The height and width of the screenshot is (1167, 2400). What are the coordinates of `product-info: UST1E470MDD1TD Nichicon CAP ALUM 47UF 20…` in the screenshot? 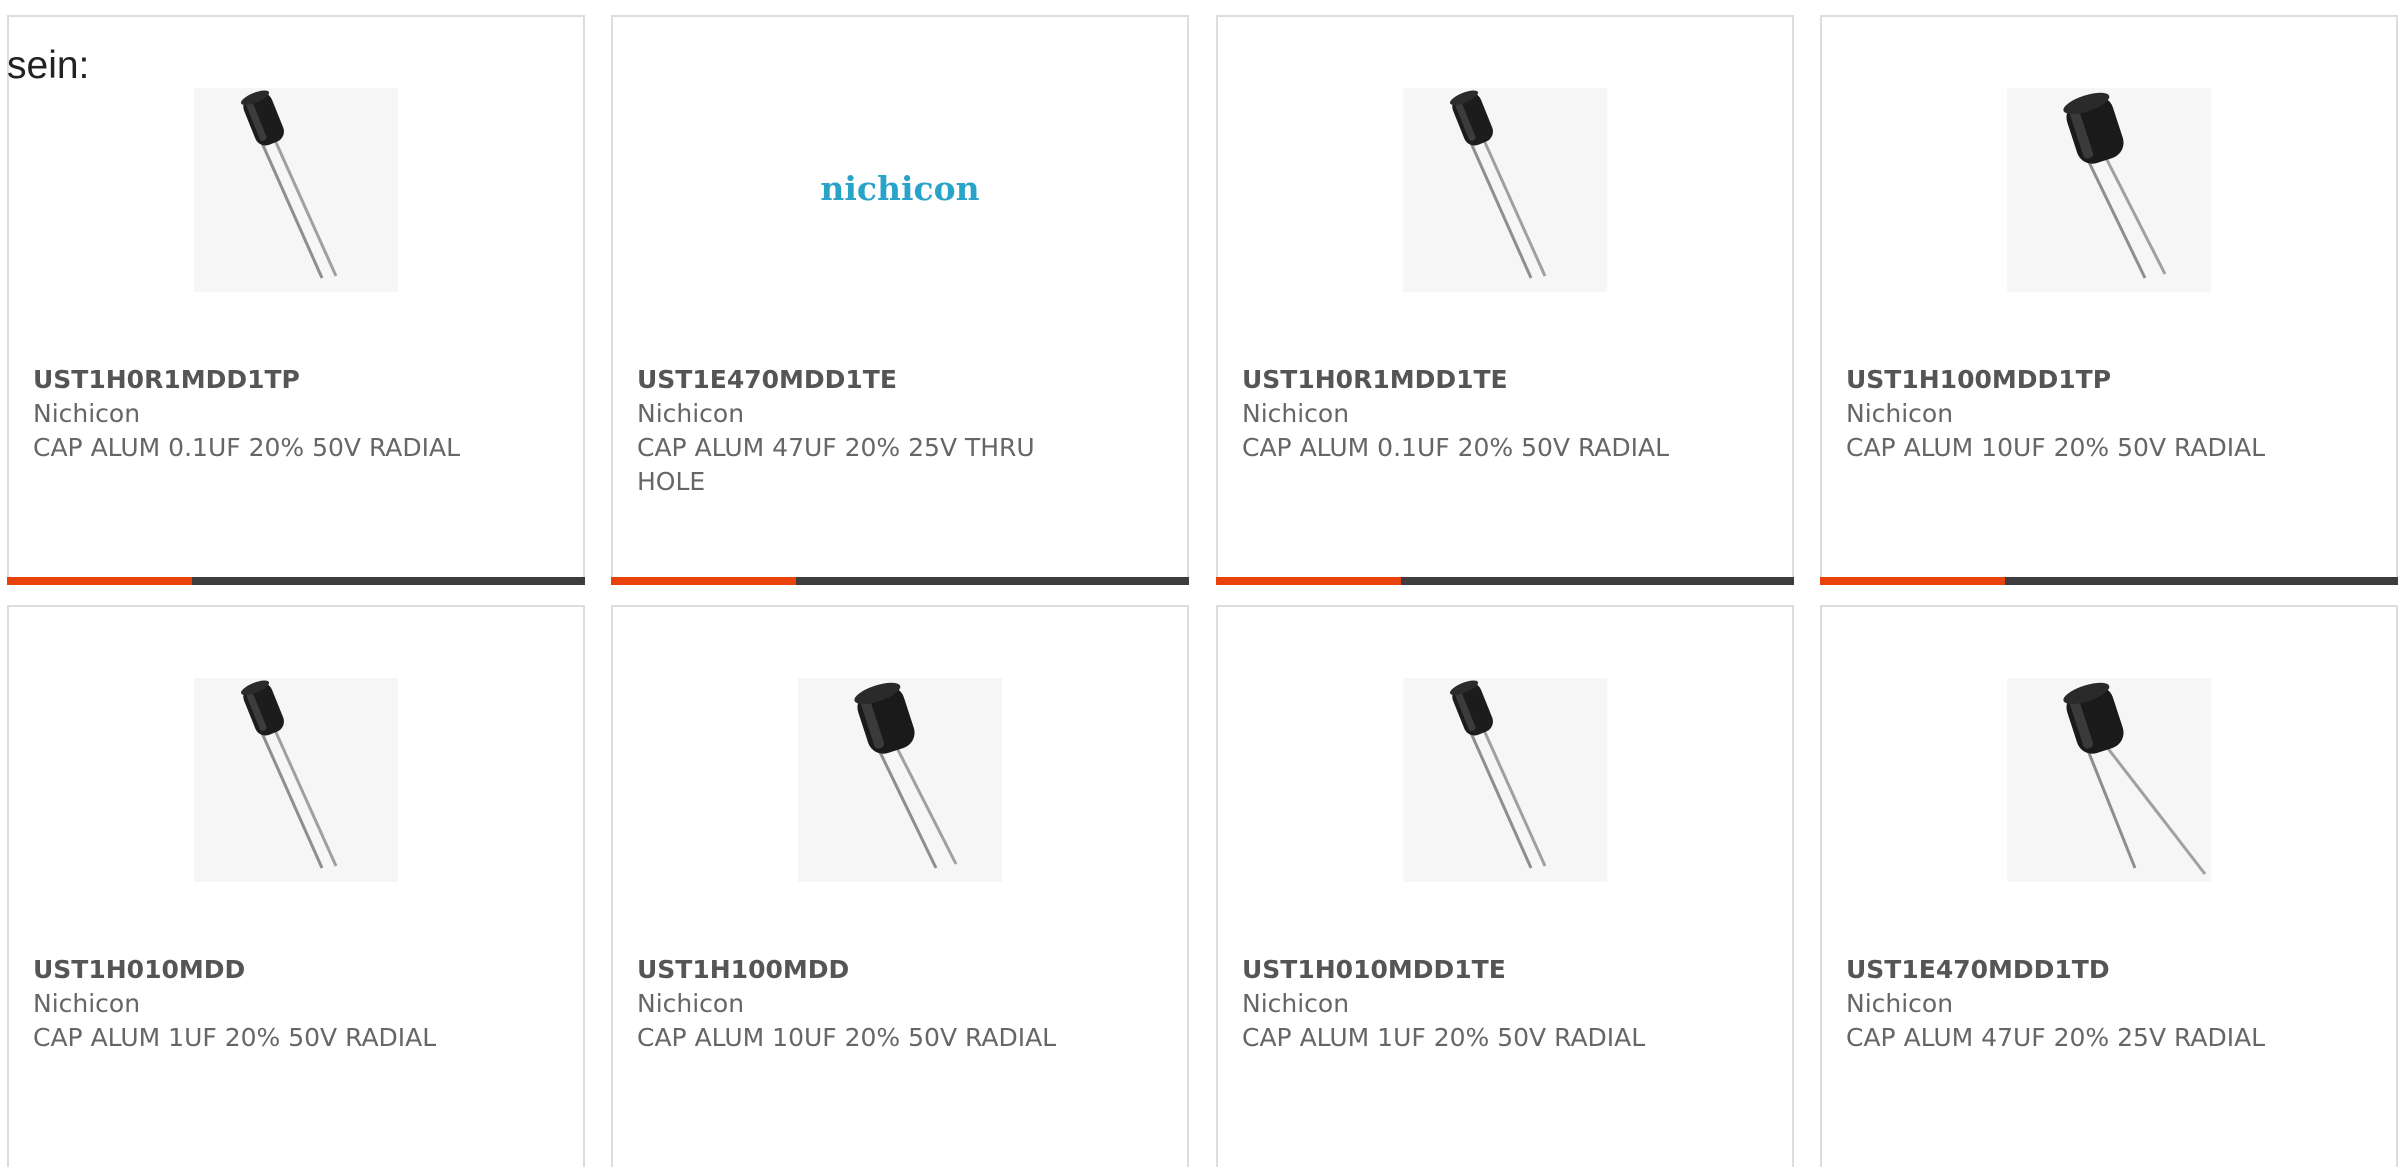 It's located at (2109, 1004).